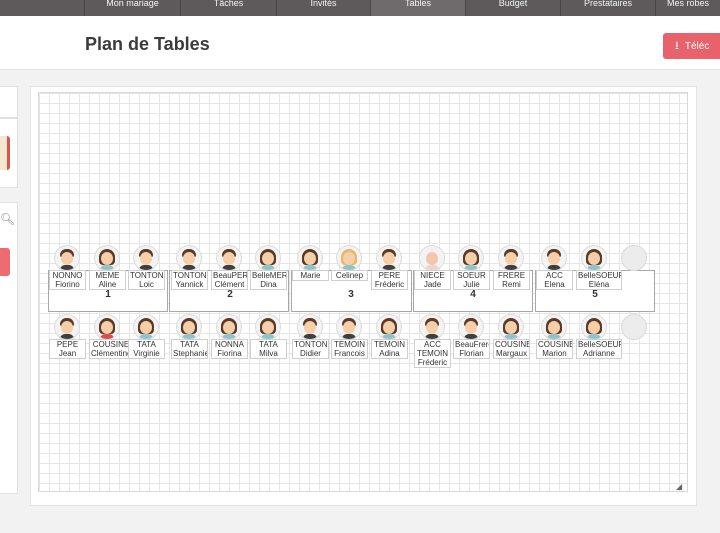 This screenshot has width=720, height=533. Describe the element at coordinates (607, 8) in the screenshot. I see `tab-prestataires: Prestataires` at that location.